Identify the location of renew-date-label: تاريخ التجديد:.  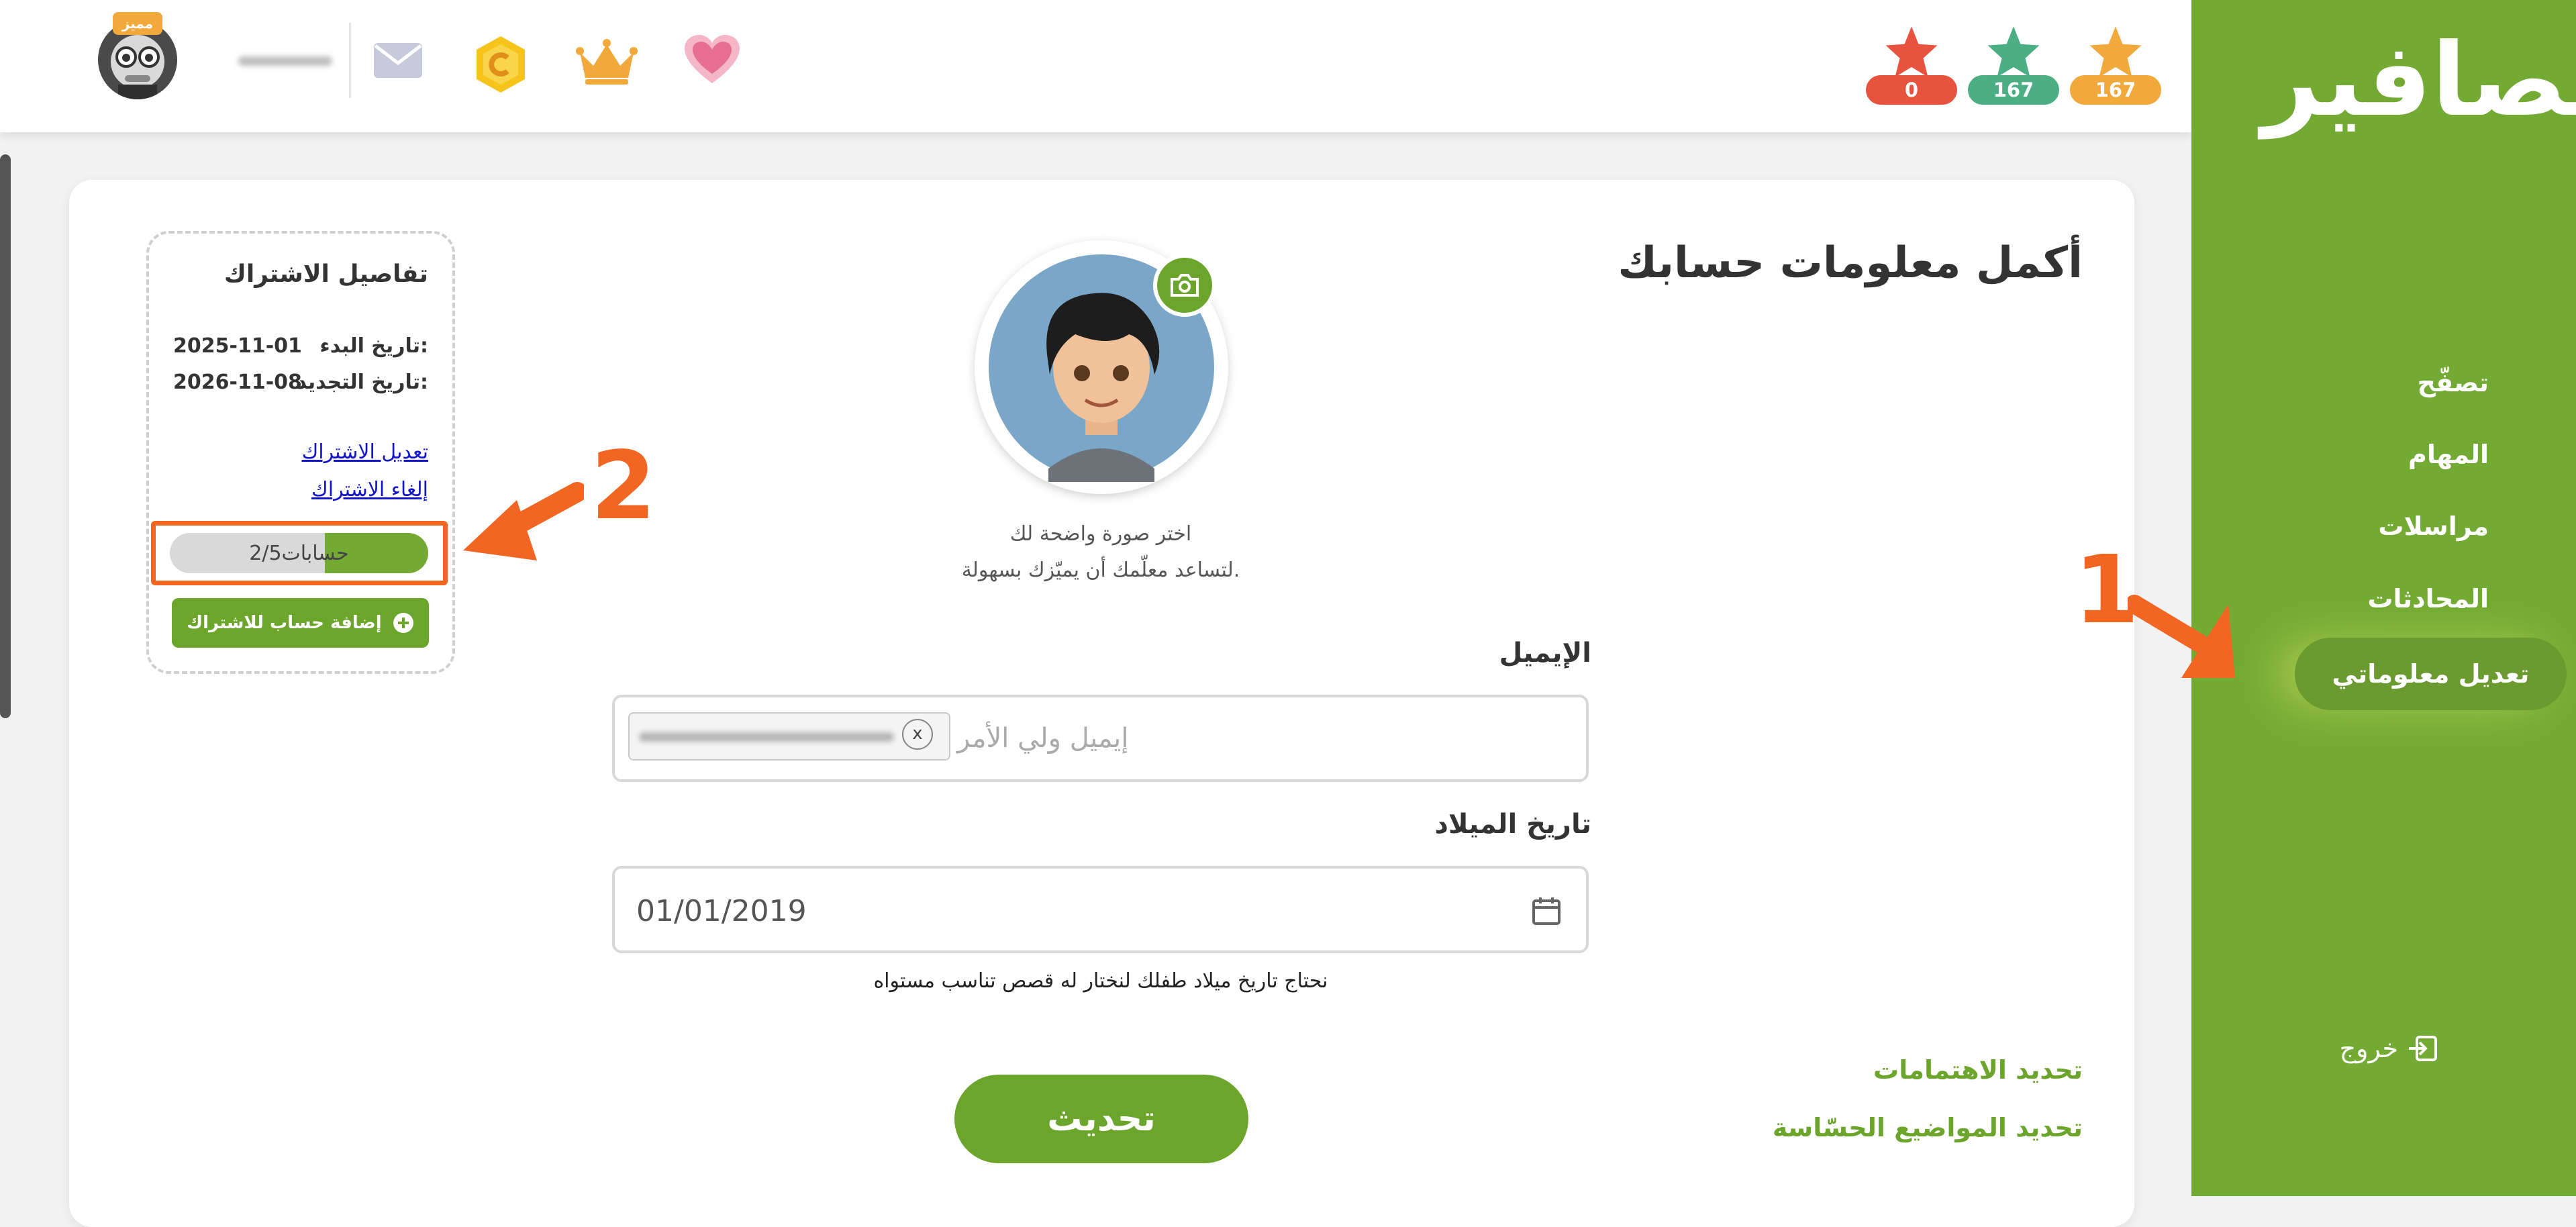
(362, 382).